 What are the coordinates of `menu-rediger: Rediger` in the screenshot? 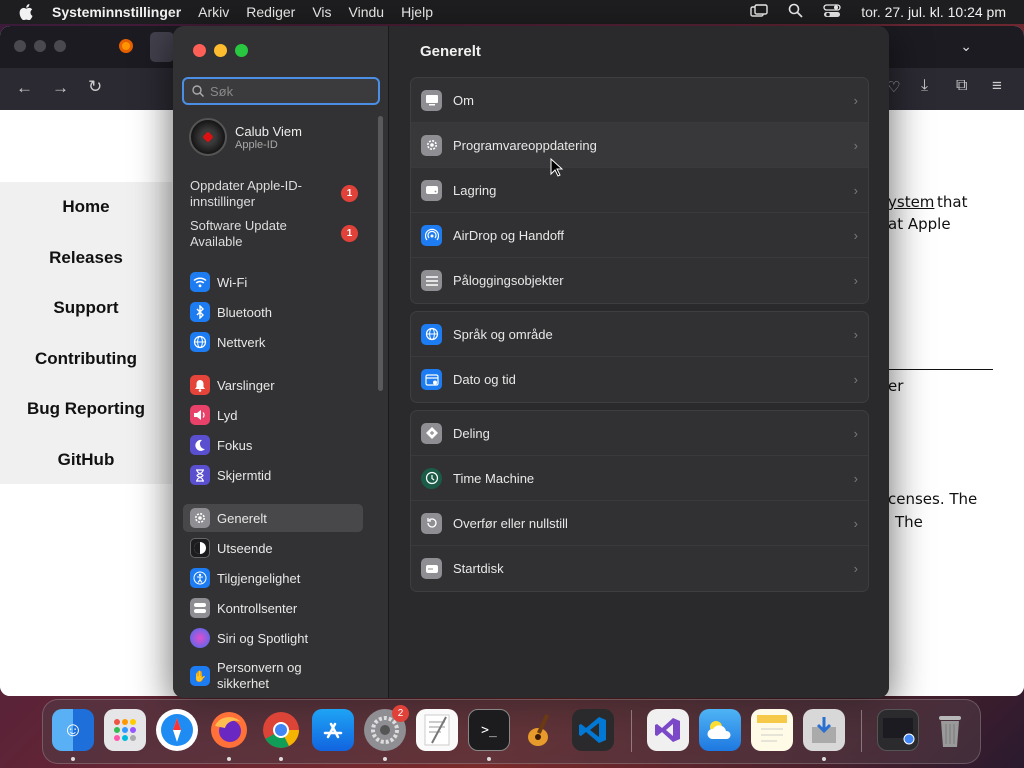 It's located at (270, 12).